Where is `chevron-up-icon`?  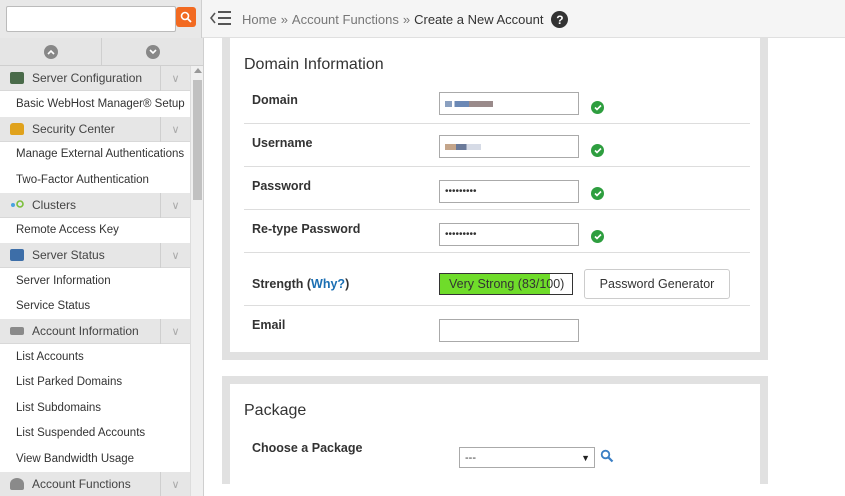 chevron-up-icon is located at coordinates (50, 51).